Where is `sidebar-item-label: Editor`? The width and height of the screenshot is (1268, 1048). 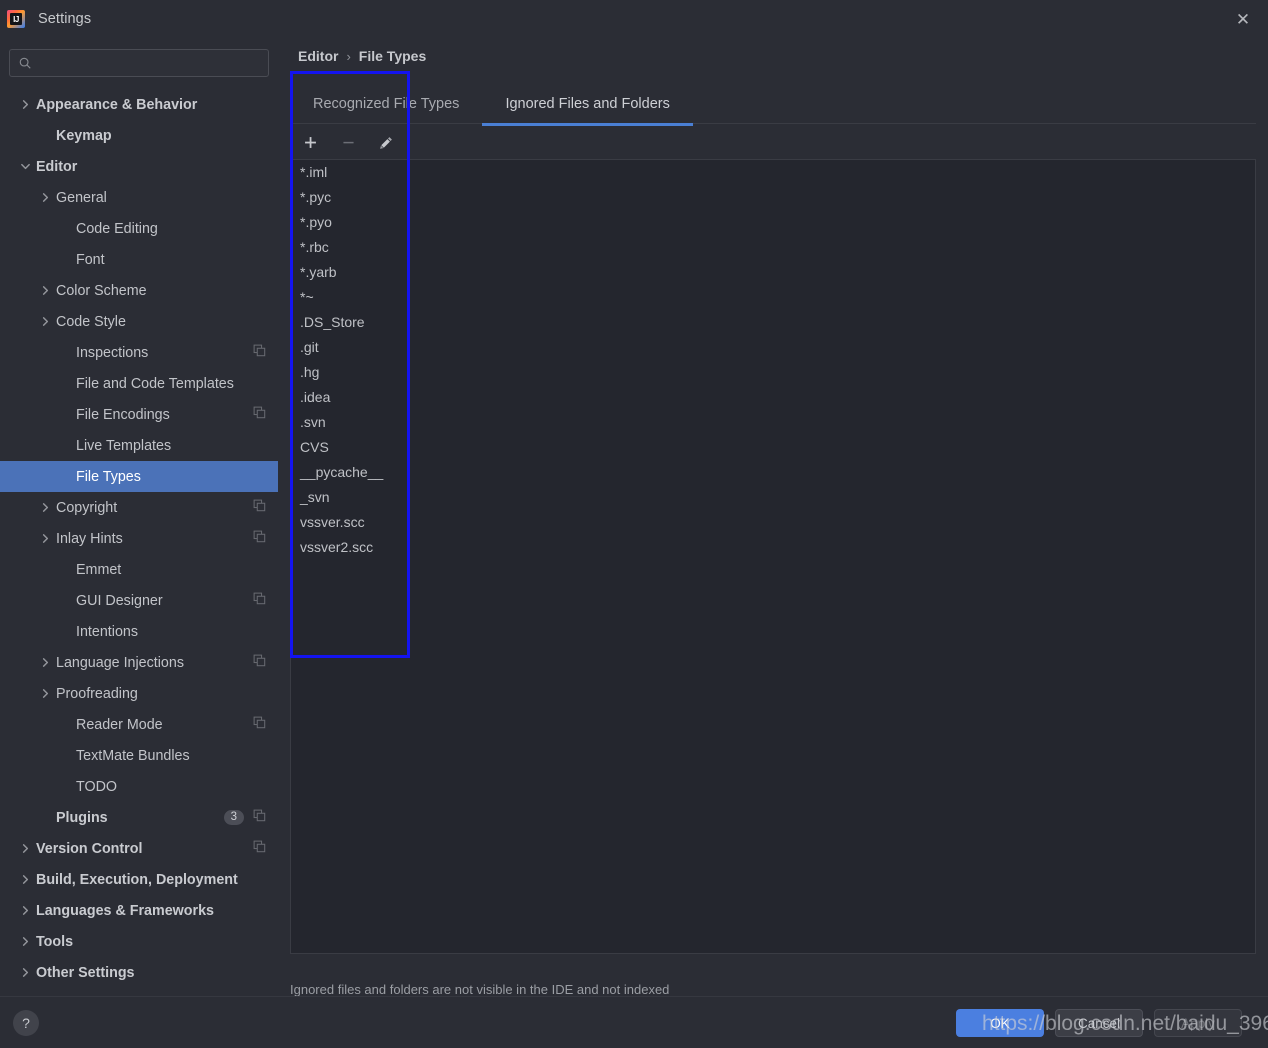
sidebar-item-label: Editor is located at coordinates (57, 166).